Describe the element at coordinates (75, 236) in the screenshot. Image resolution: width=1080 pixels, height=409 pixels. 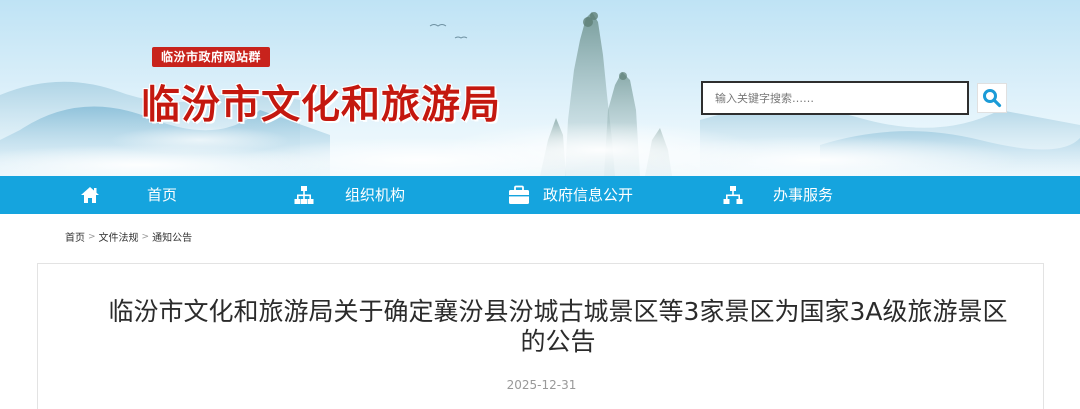
I see `breadcrumb-home: 首页` at that location.